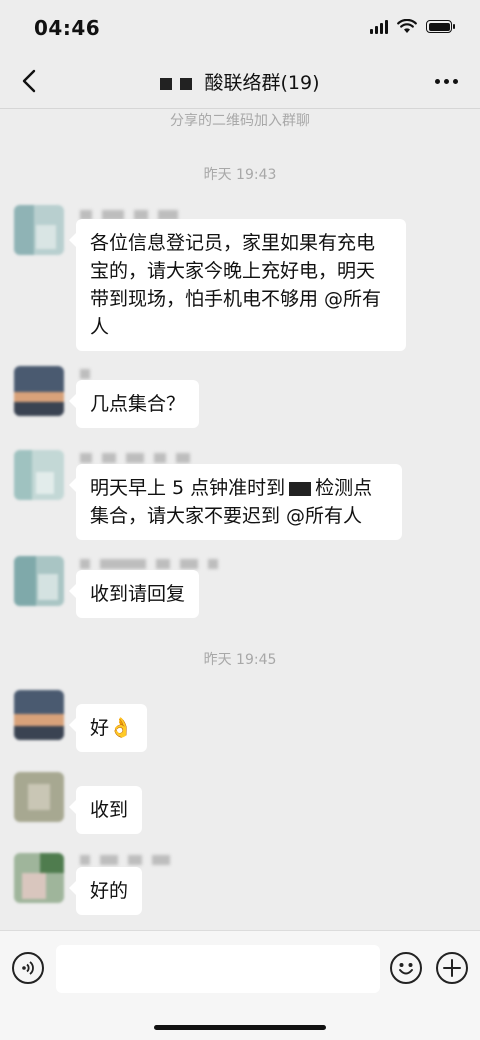  What do you see at coordinates (240, 660) in the screenshot?
I see `timestamp: 昨天 19:45` at bounding box center [240, 660].